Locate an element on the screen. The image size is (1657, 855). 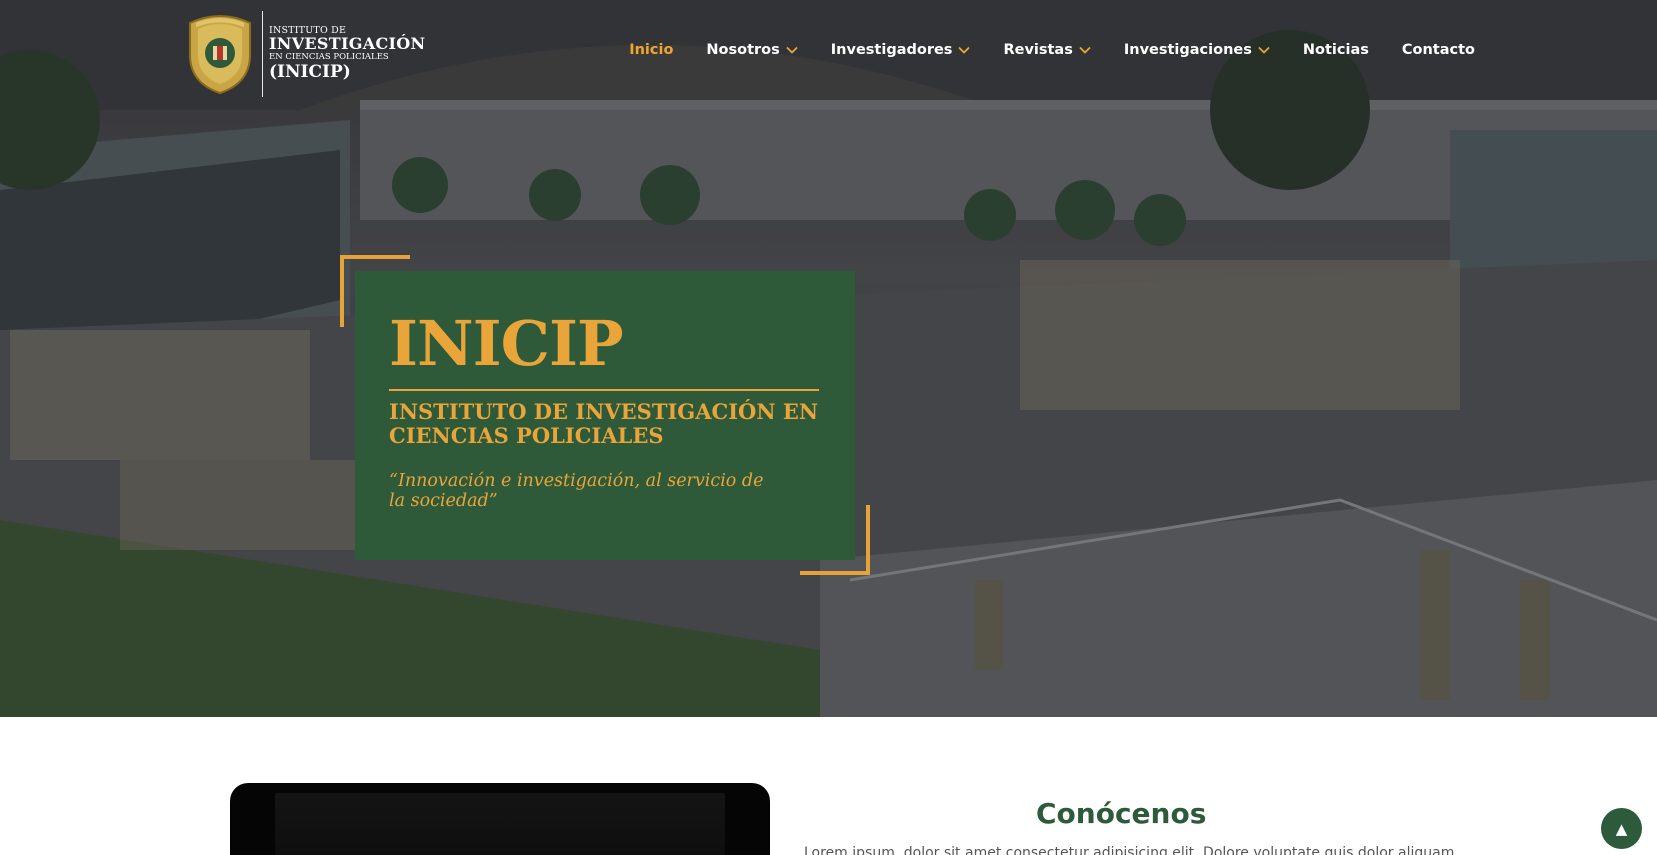
hero-title: INICIP is located at coordinates (506, 343).